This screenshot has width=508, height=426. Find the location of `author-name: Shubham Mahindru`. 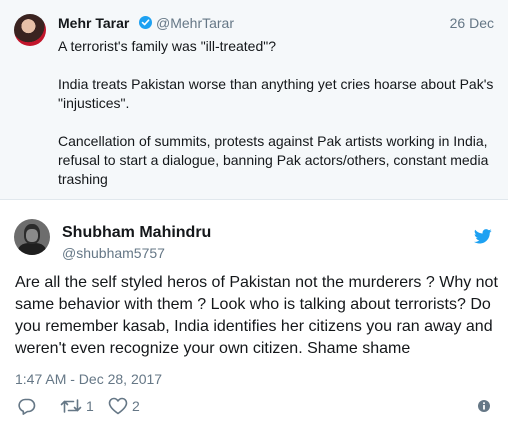

author-name: Shubham Mahindru is located at coordinates (136, 233).